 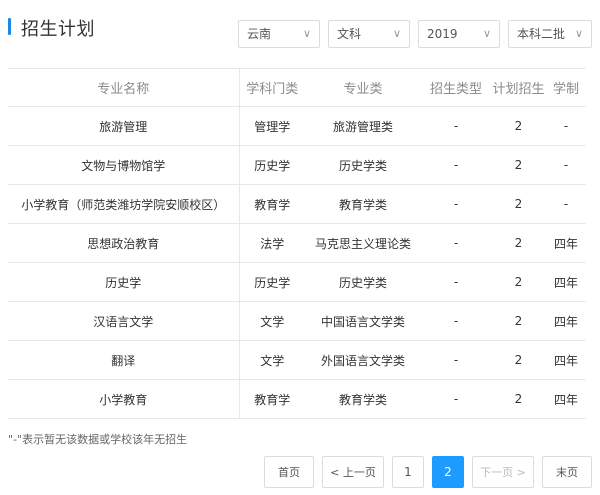 What do you see at coordinates (442, 34) in the screenshot?
I see `year-select-value: 2019` at bounding box center [442, 34].